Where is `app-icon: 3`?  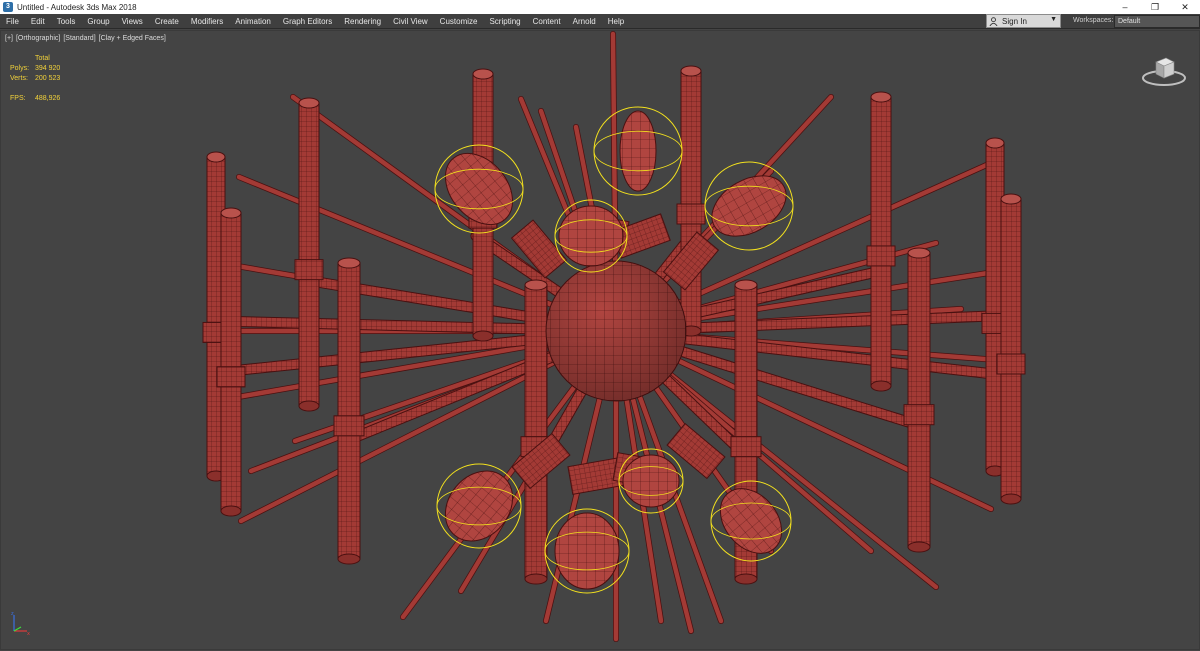 app-icon: 3 is located at coordinates (8, 7).